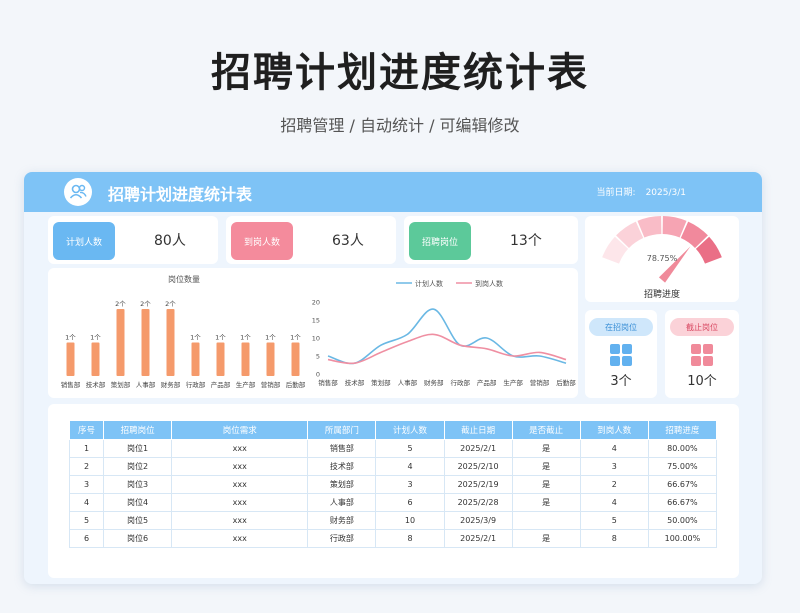  What do you see at coordinates (682, 538) in the screenshot?
I see `table-cell: 100.00%` at bounding box center [682, 538].